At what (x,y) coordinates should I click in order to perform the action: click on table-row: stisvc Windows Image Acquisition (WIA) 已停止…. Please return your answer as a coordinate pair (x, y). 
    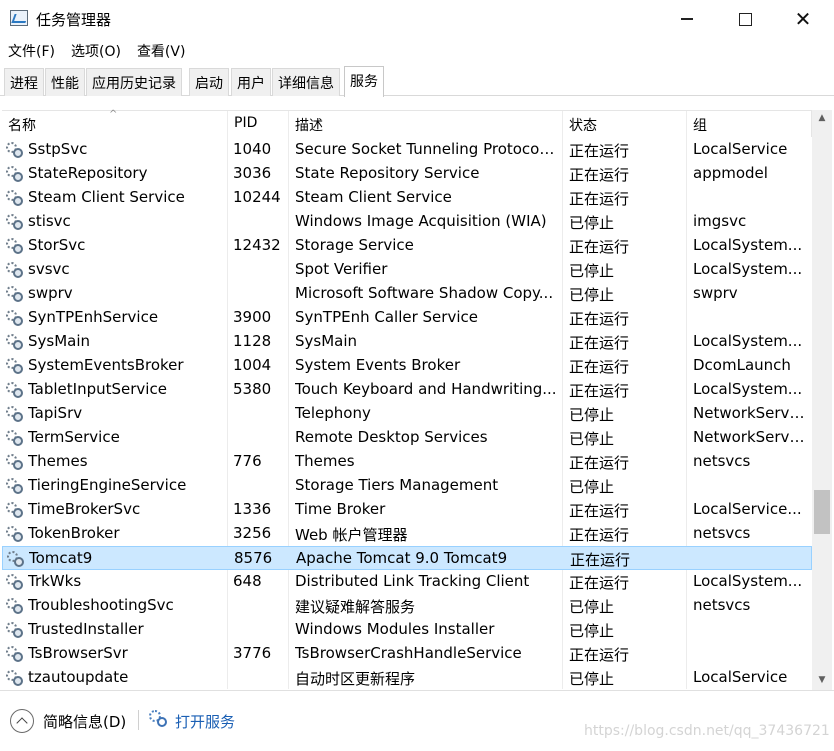
    Looking at the image, I should click on (407, 222).